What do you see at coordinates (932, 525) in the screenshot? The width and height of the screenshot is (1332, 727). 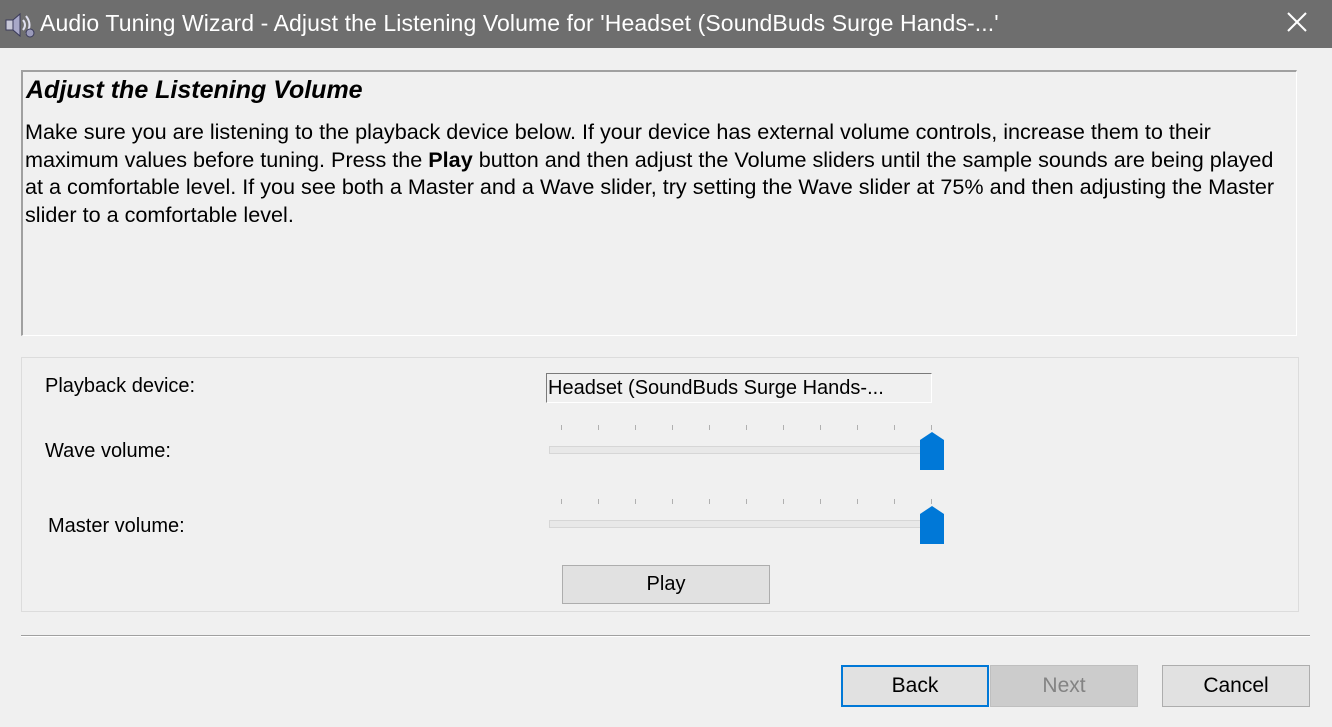 I see `master-volume-thumb` at bounding box center [932, 525].